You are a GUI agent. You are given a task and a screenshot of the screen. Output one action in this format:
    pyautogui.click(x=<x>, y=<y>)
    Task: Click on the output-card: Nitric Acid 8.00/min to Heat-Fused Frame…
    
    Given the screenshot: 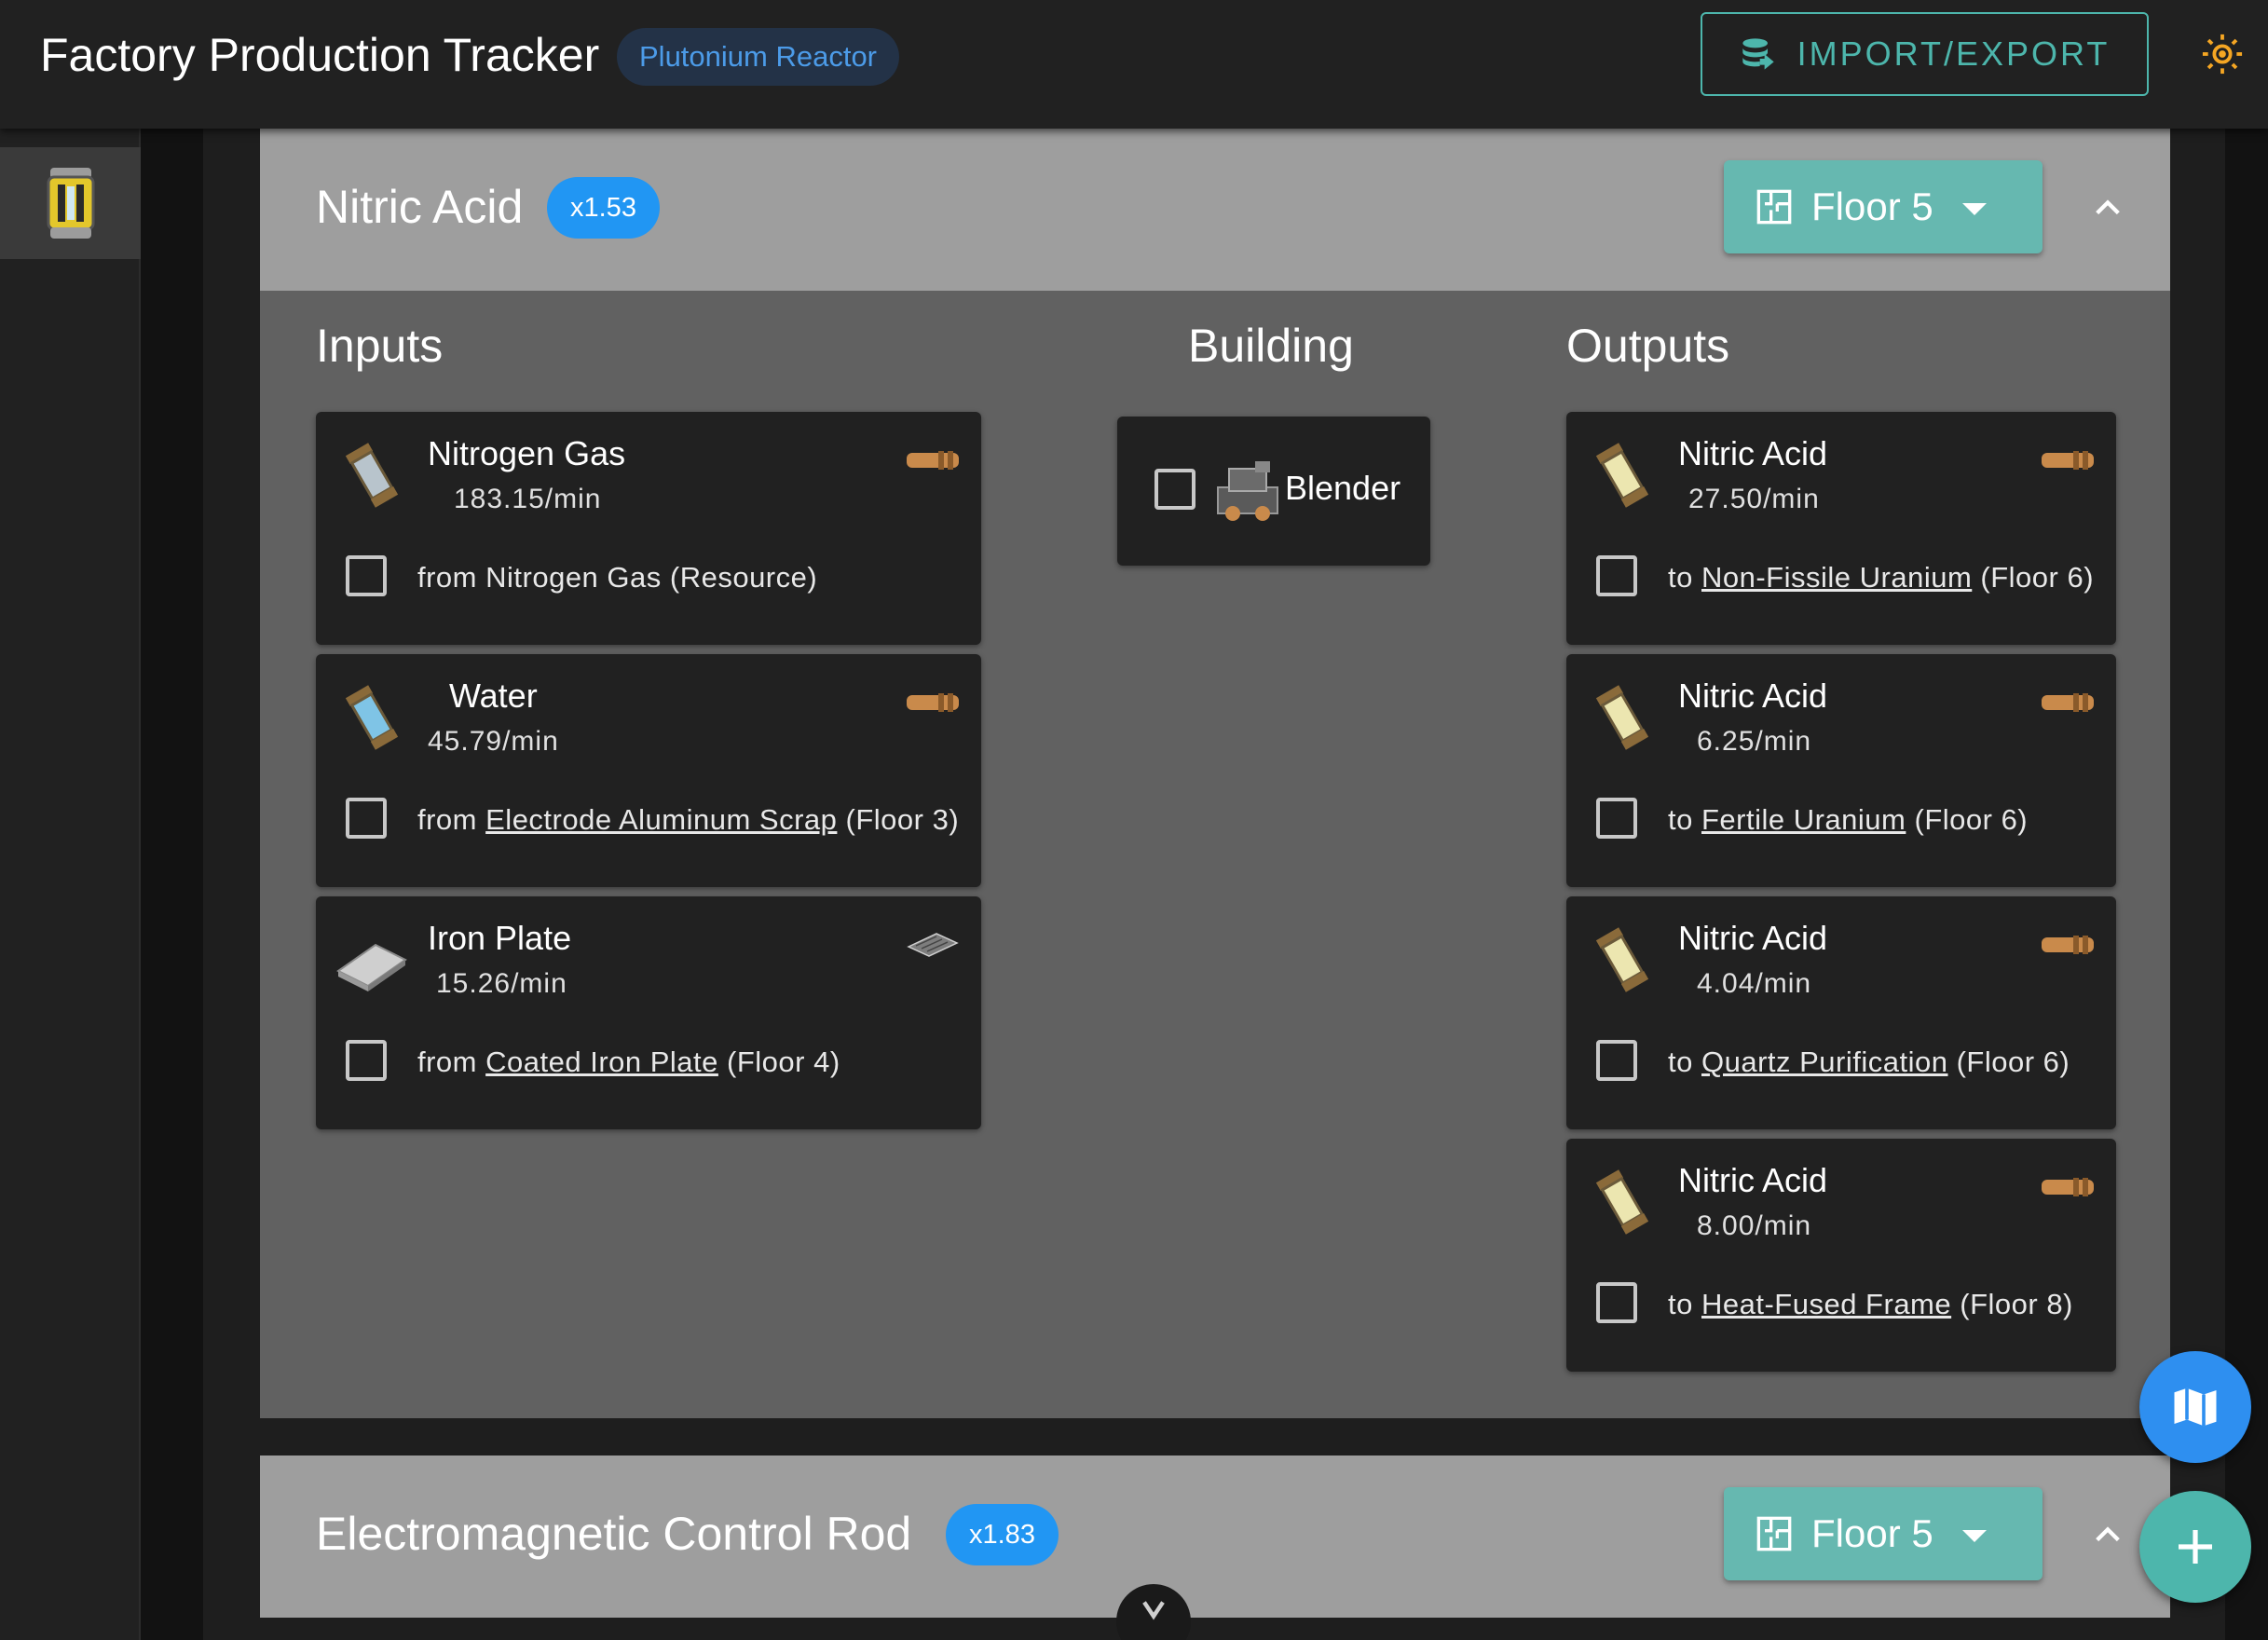 What is the action you would take?
    pyautogui.click(x=1841, y=1255)
    